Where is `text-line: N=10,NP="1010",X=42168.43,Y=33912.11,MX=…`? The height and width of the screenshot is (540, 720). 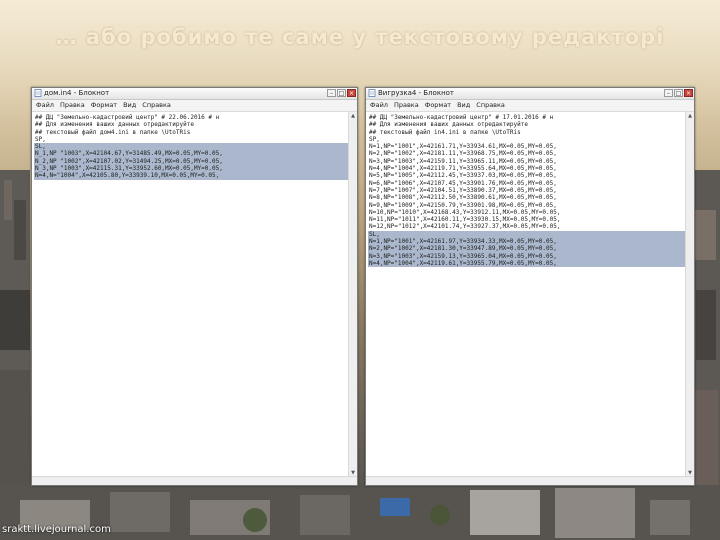
text-line: N=10,NP="1010",X=42168.43,Y=33912.11,MX=… is located at coordinates (465, 212).